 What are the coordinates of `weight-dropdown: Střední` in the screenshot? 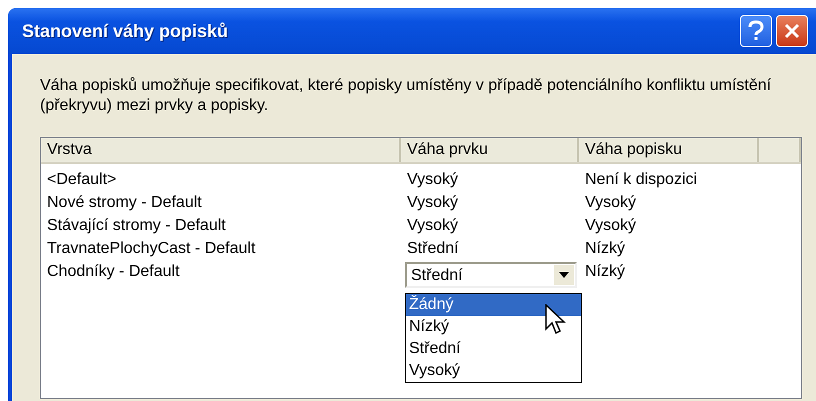 It's located at (491, 275).